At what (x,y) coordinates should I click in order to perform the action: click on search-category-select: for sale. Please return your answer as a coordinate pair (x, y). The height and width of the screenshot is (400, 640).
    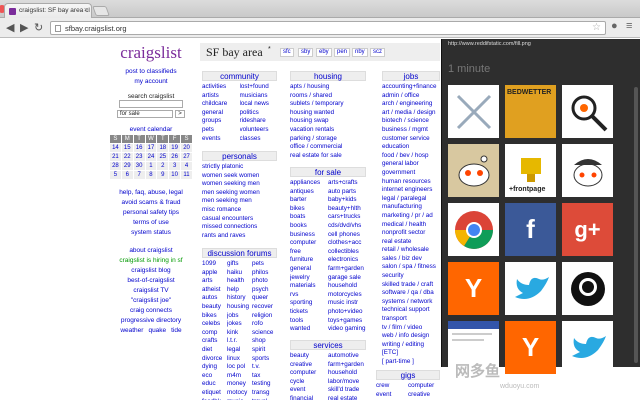
    Looking at the image, I should click on (145, 114).